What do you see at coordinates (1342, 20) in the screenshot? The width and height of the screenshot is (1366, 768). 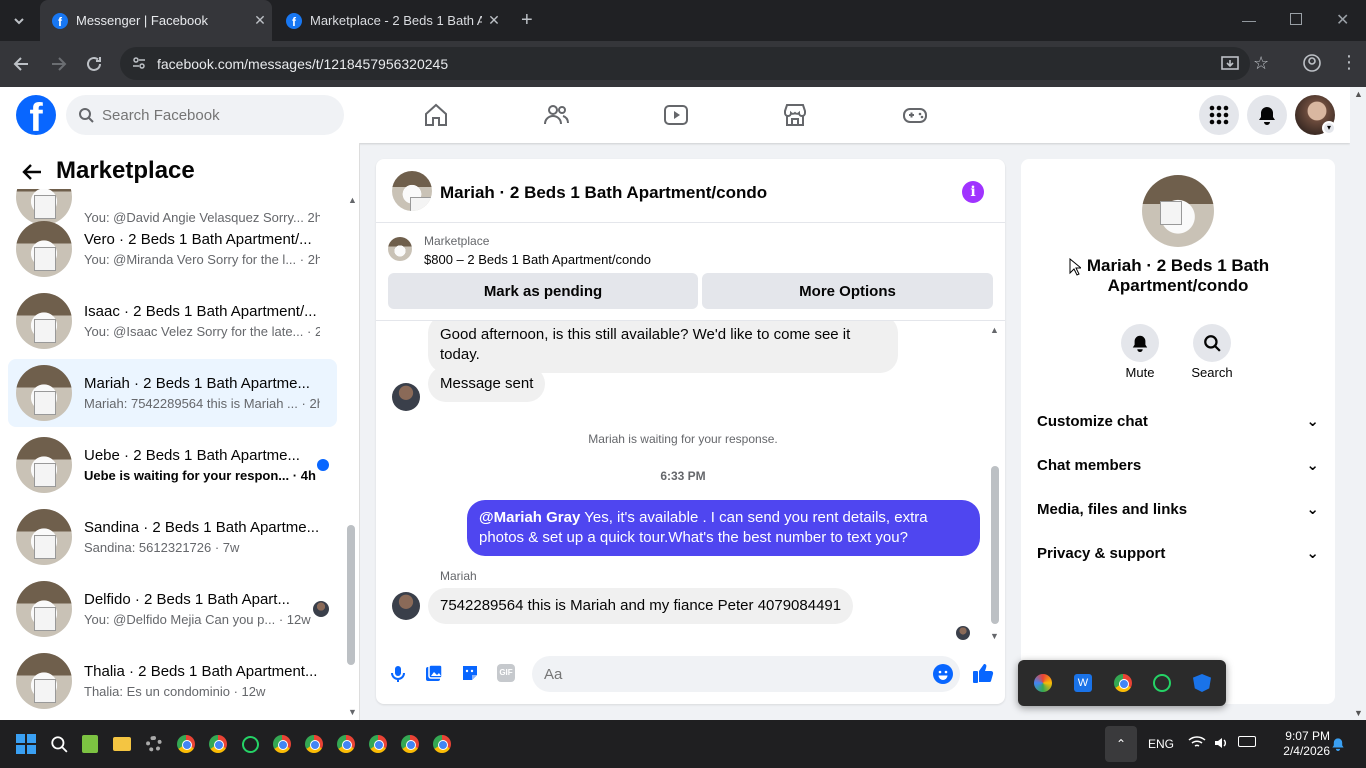 I see `close-window-icon: ✕` at bounding box center [1342, 20].